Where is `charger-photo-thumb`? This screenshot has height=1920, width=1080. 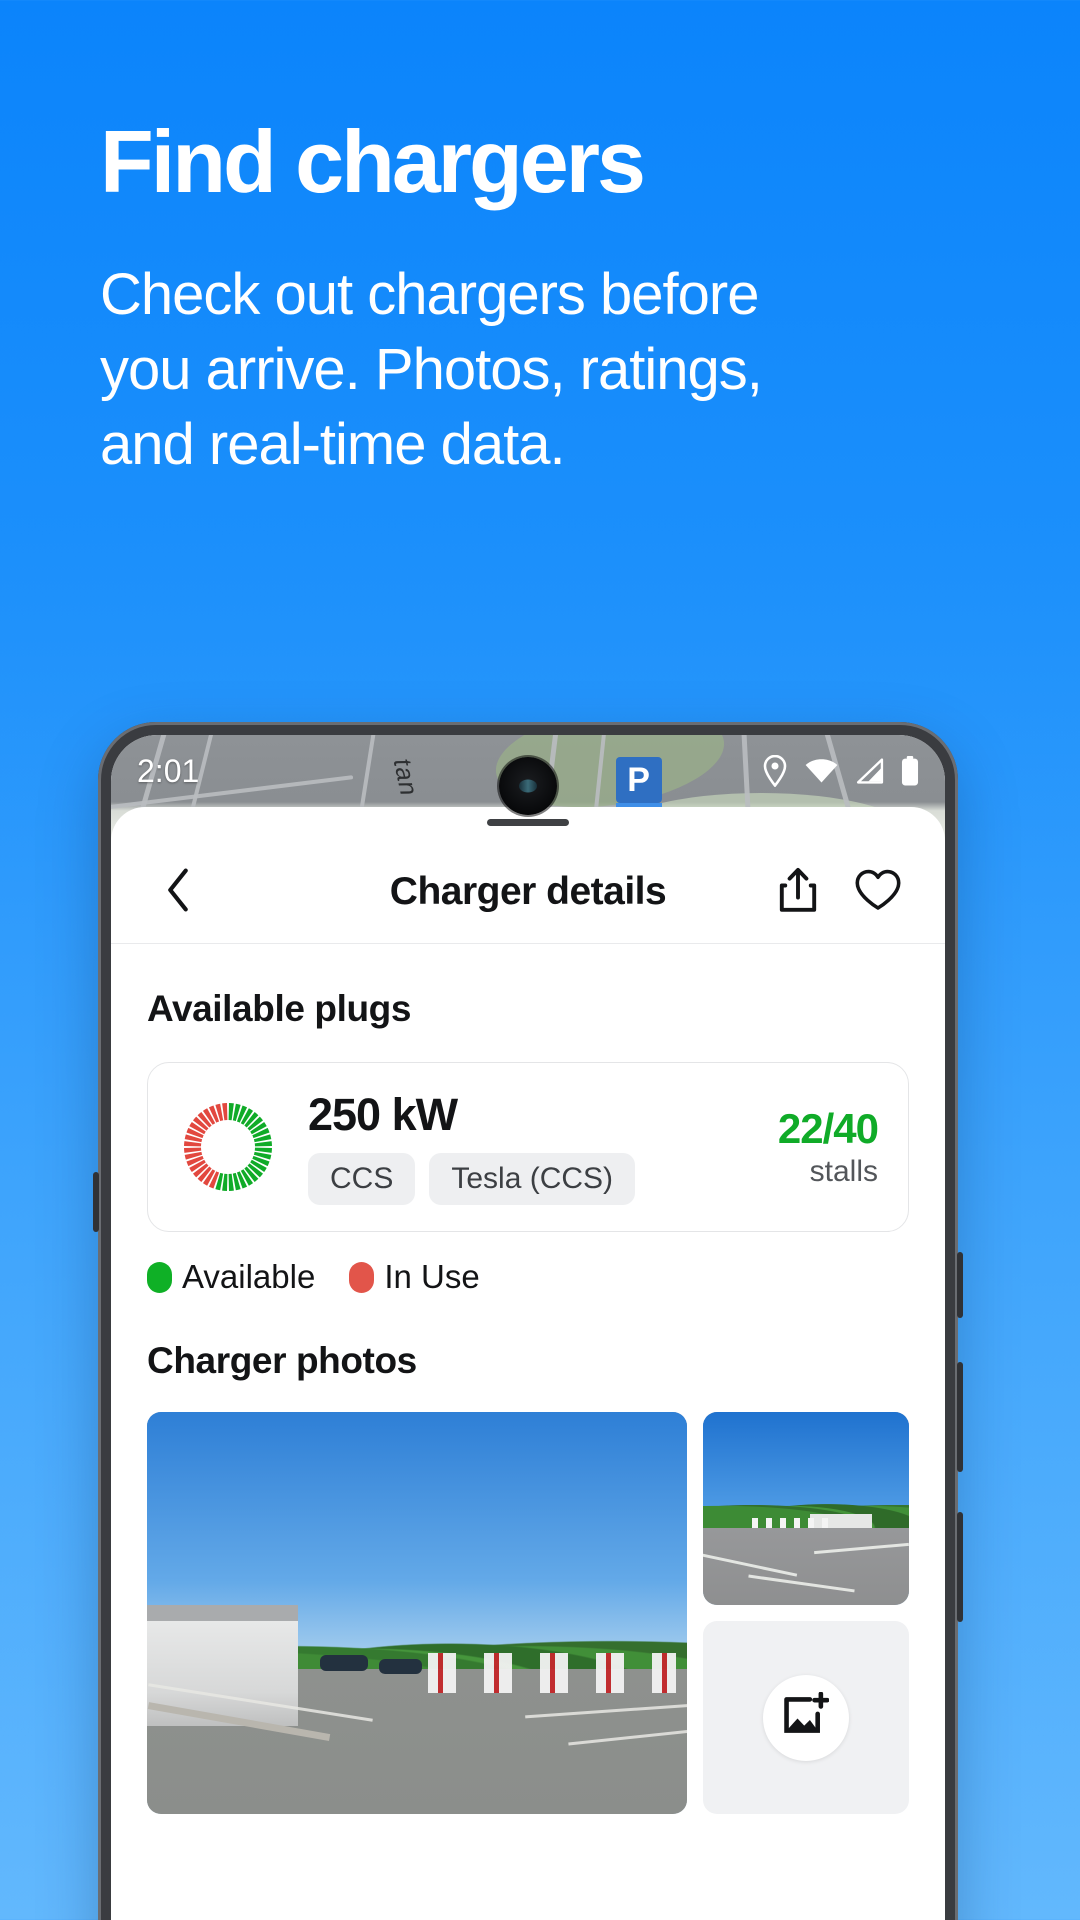
charger-photo-thumb is located at coordinates (806, 1508).